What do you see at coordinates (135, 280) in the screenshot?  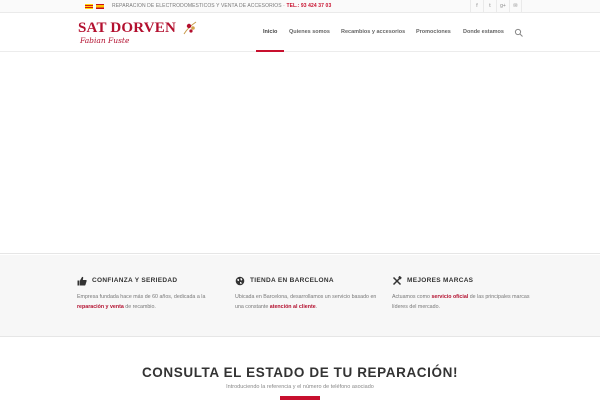 I see `feature-title: CONFIANZA Y SERIEDAD` at bounding box center [135, 280].